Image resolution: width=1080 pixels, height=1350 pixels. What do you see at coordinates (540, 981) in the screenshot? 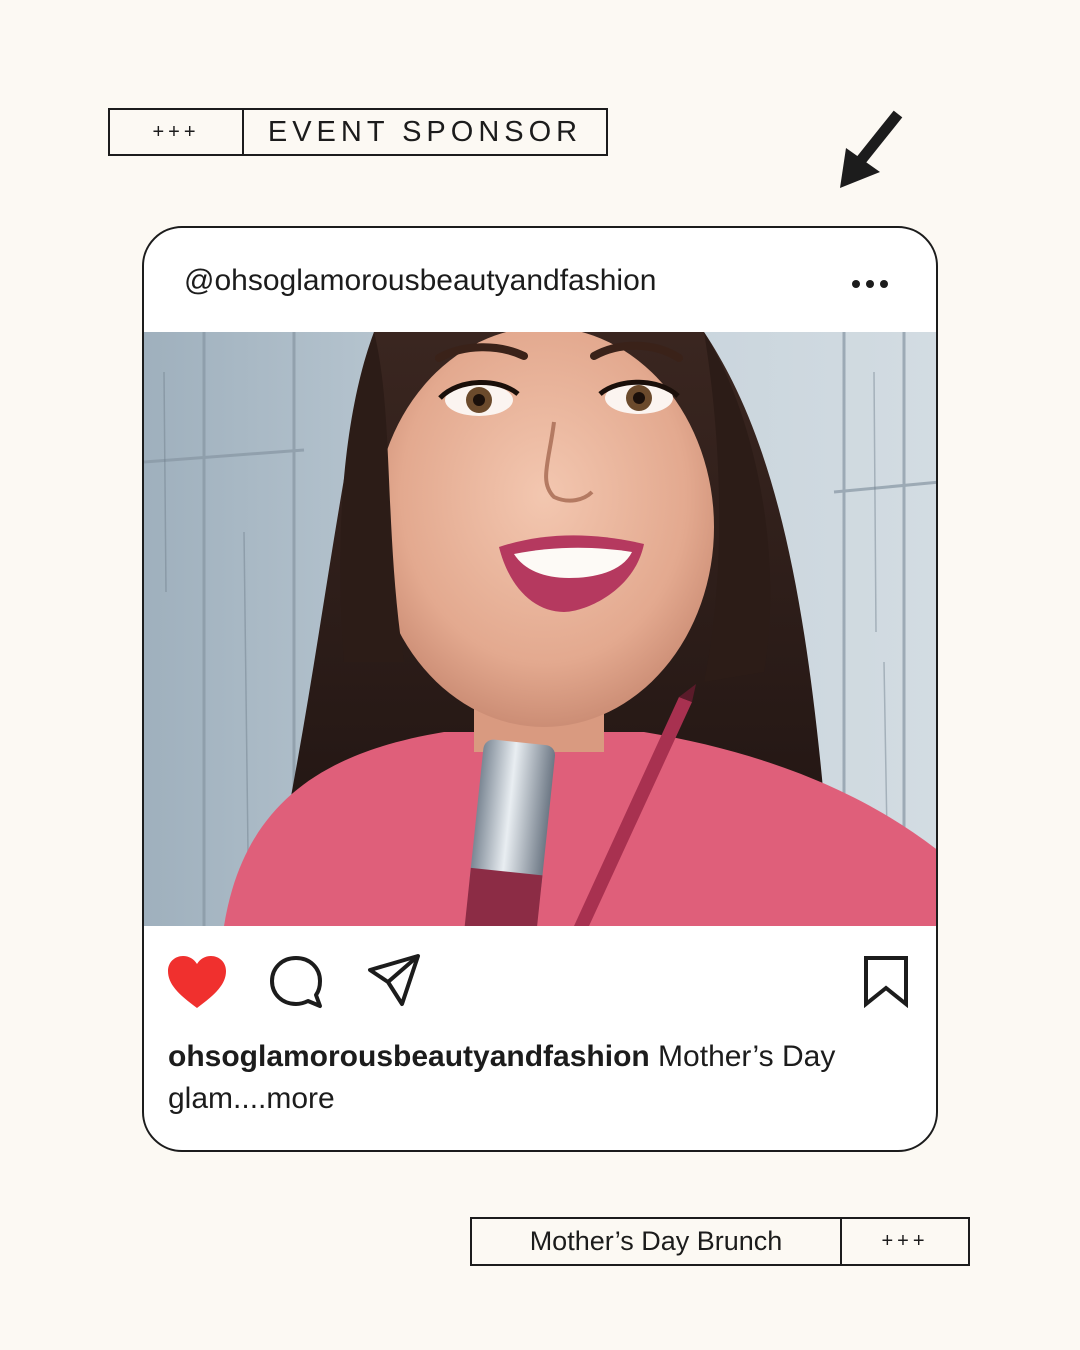
I see `post-actions` at bounding box center [540, 981].